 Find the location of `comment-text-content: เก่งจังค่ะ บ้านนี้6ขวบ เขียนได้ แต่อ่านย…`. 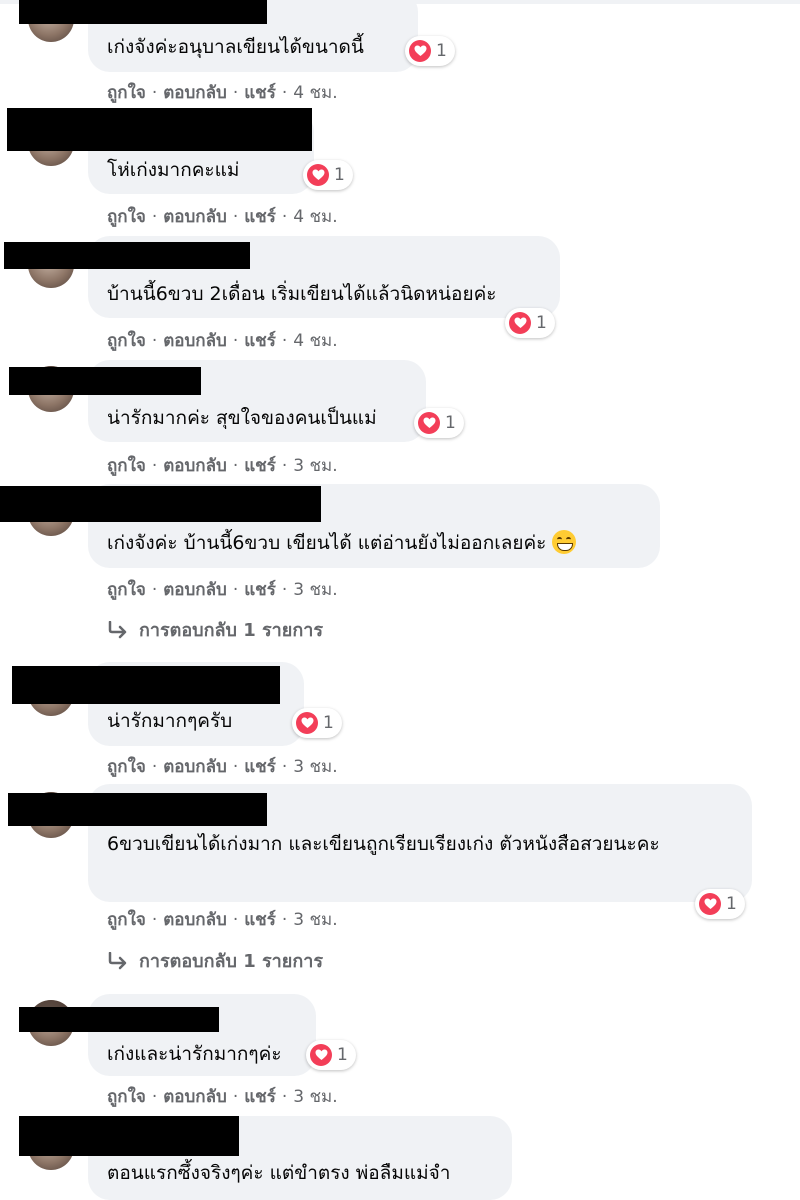

comment-text-content: เก่งจังค่ะ บ้านนี้6ขวบ เขียนได้ แต่อ่านย… is located at coordinates (327, 543).